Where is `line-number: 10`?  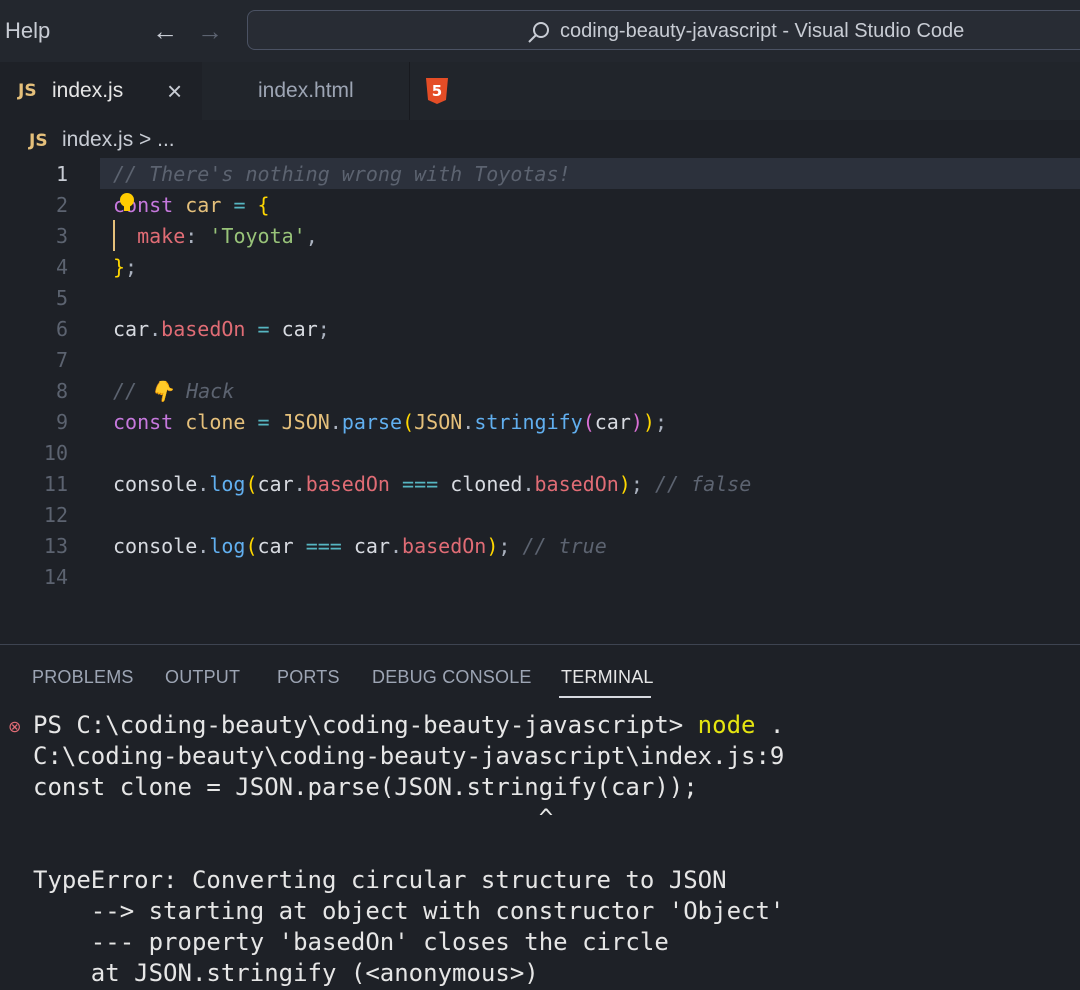
line-number: 10 is located at coordinates (55, 453).